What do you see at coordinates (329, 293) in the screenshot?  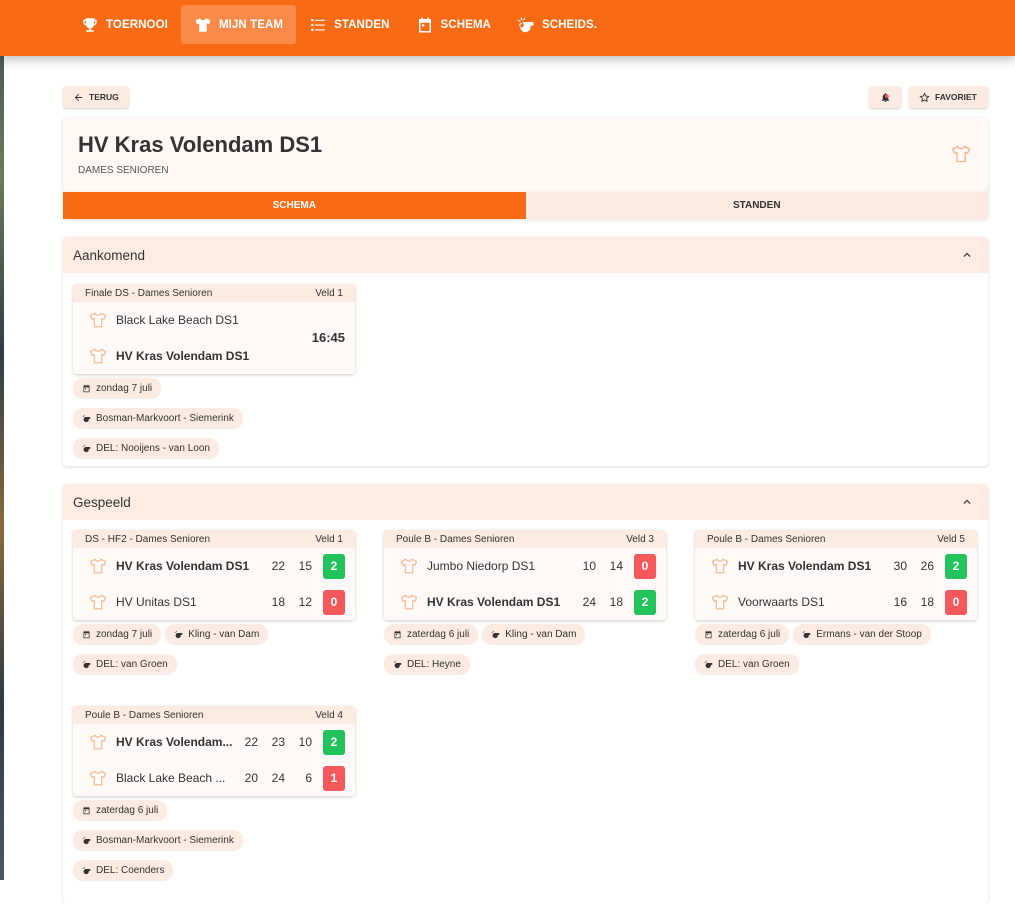 I see `match-field: Veld 1` at bounding box center [329, 293].